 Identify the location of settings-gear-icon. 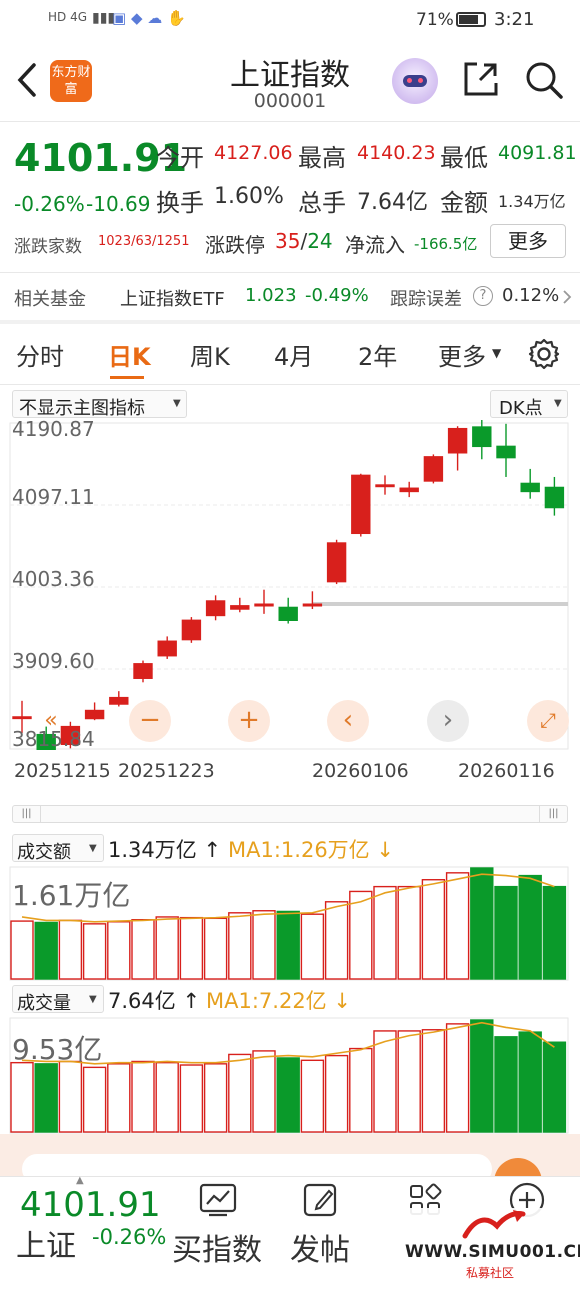
(544, 354).